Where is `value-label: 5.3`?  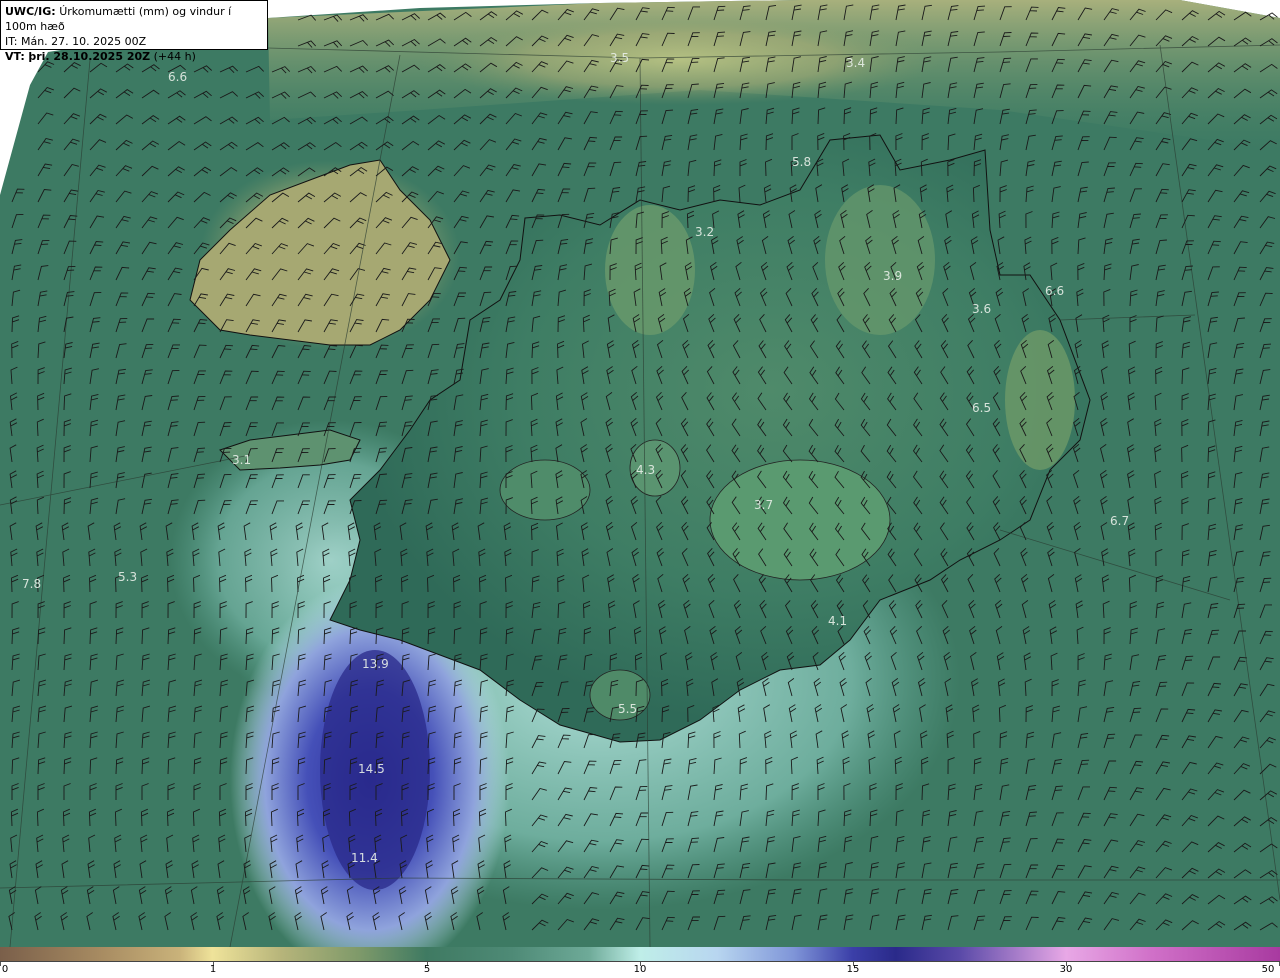
value-label: 5.3 is located at coordinates (127, 577).